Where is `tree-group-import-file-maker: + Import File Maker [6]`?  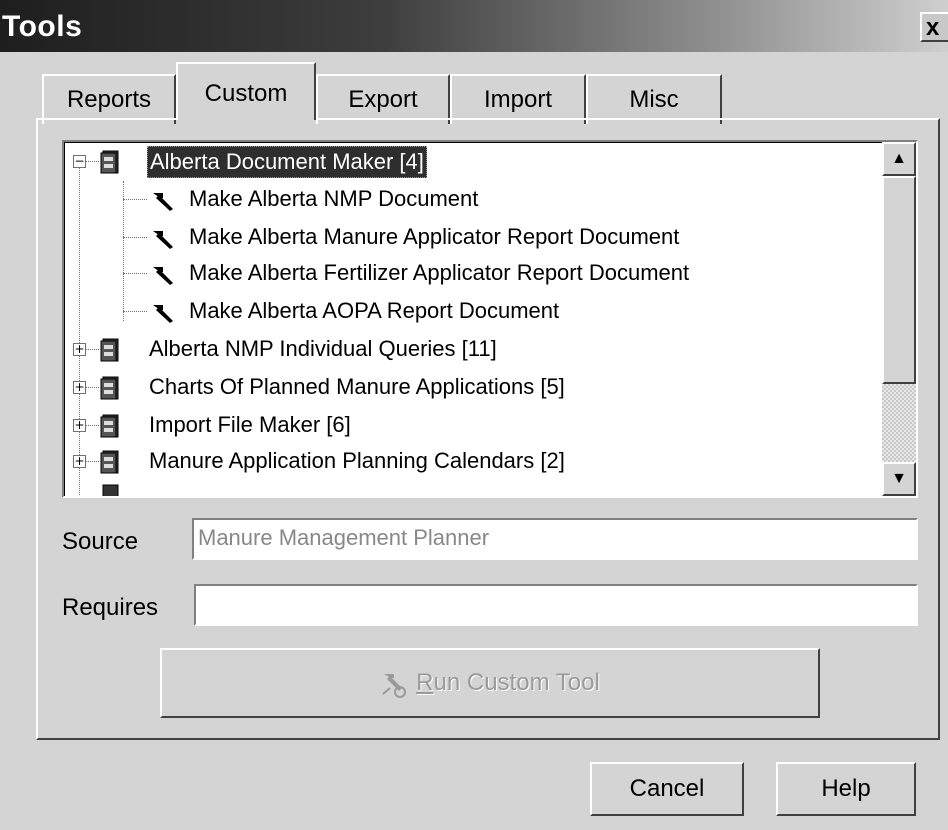
tree-group-import-file-maker: + Import File Maker [6] is located at coordinates (465, 425).